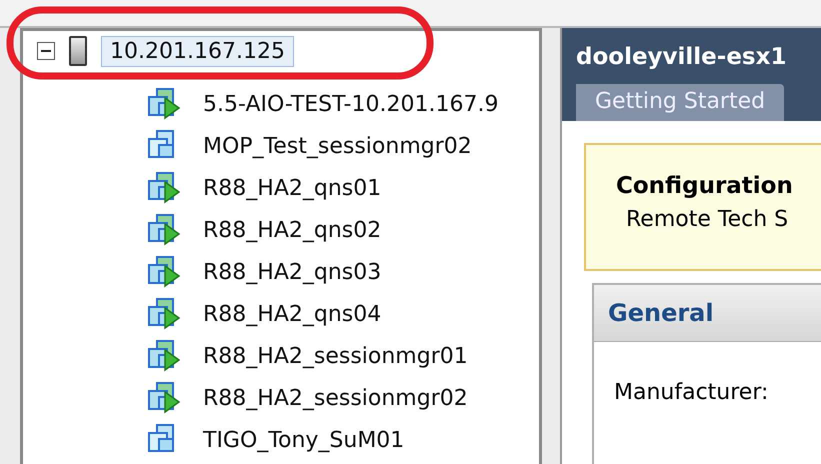 The height and width of the screenshot is (464, 821). What do you see at coordinates (350, 104) in the screenshot?
I see `tree-item: 5.5-AIO-TEST-10.201.167.9` at bounding box center [350, 104].